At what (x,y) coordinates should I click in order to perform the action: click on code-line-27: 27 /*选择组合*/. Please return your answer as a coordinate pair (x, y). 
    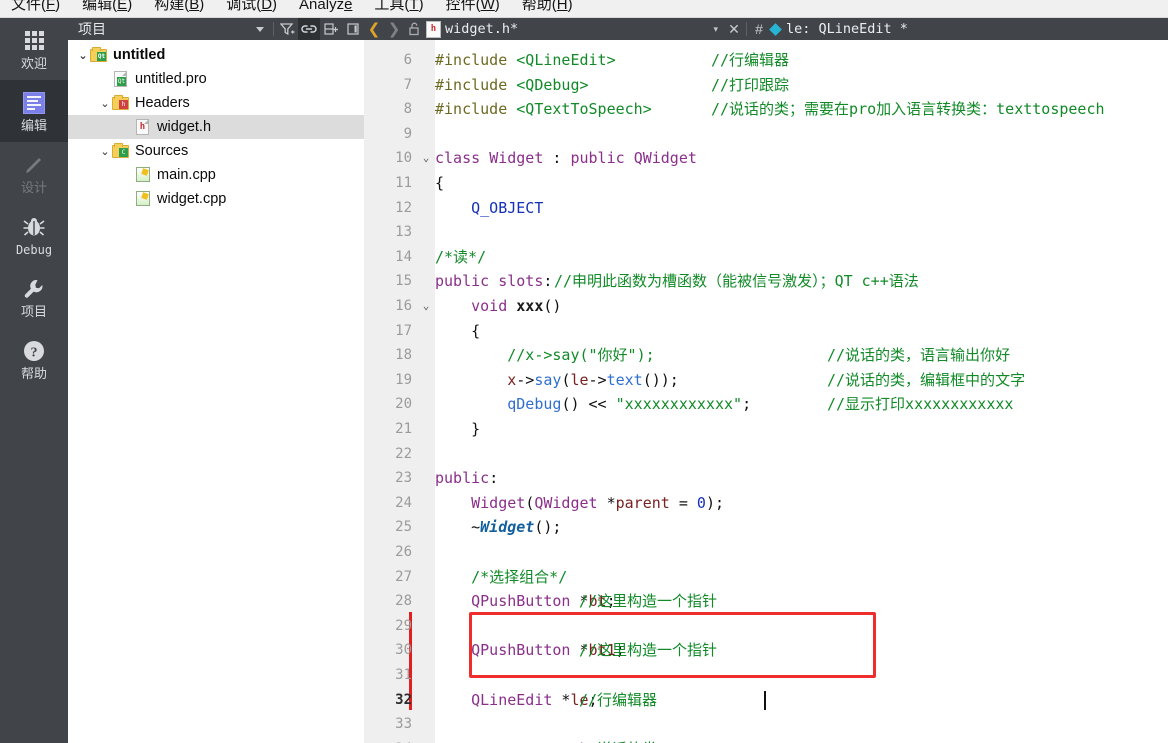
    Looking at the image, I should click on (766, 577).